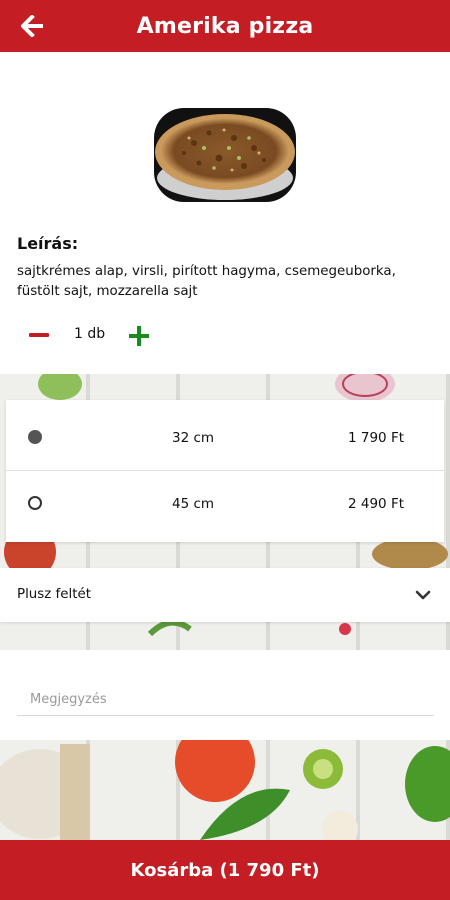 The image size is (450, 900). I want to click on size-label: 32 cm, so click(193, 438).